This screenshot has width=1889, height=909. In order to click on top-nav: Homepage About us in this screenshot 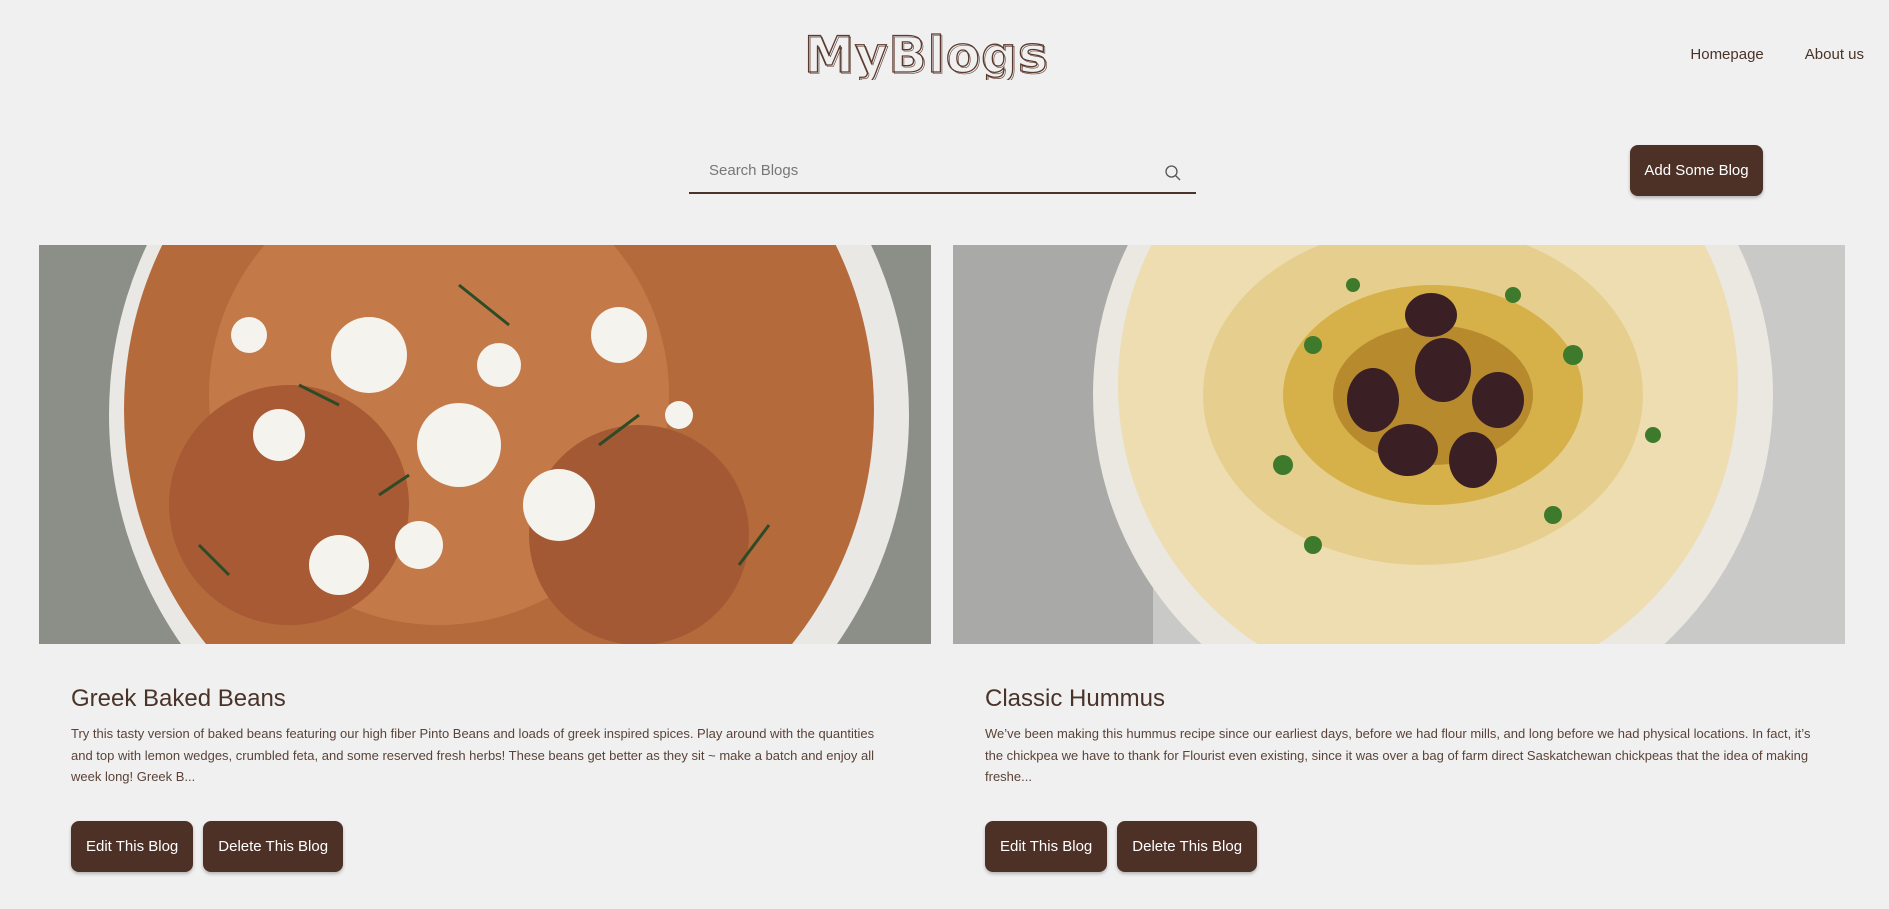, I will do `click(1777, 54)`.